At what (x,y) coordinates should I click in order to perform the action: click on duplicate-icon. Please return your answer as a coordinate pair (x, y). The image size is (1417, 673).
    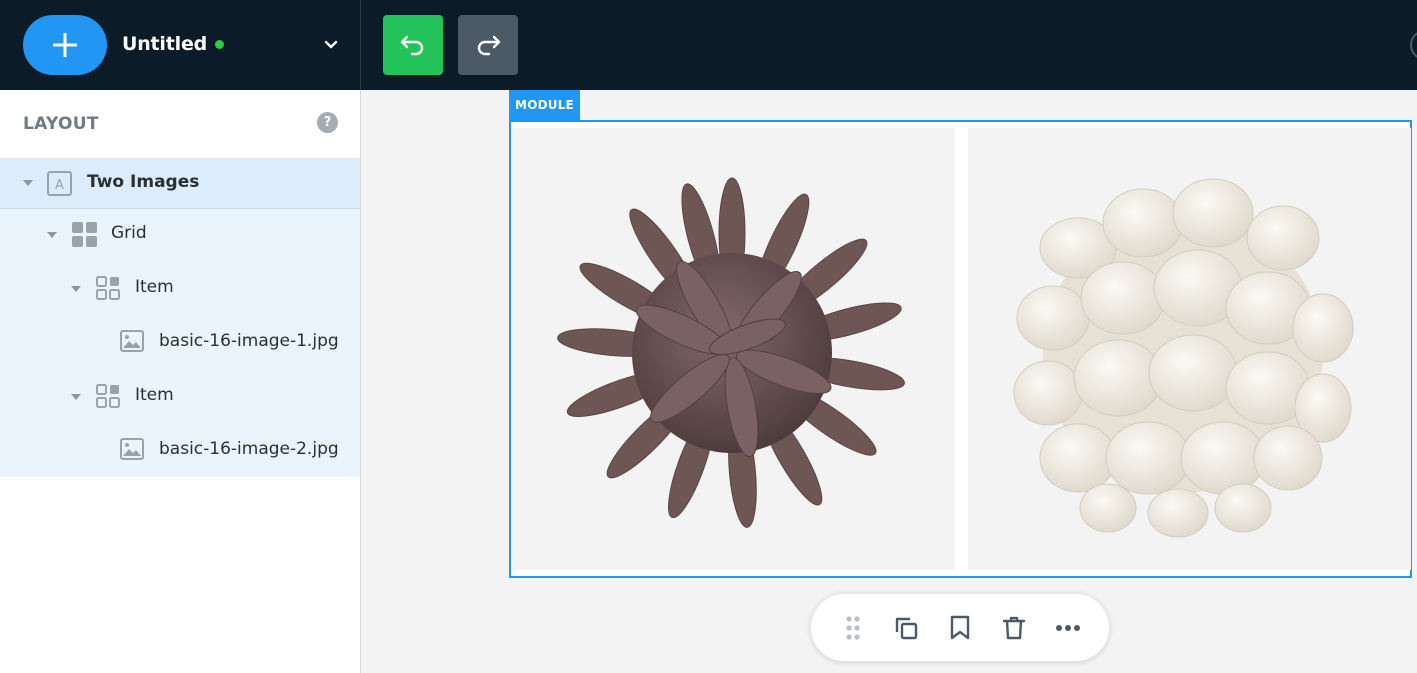
    Looking at the image, I should click on (906, 628).